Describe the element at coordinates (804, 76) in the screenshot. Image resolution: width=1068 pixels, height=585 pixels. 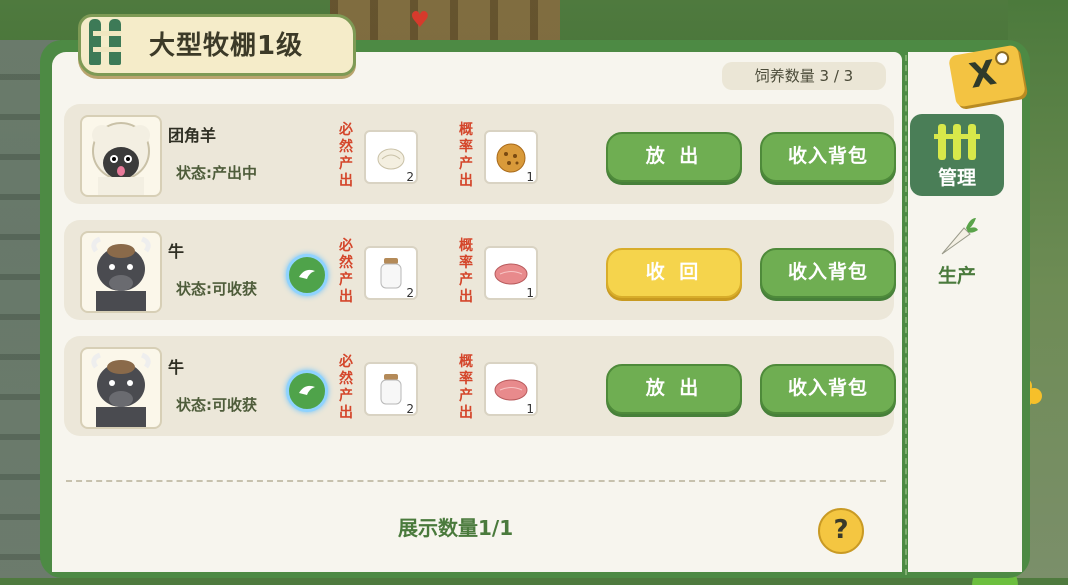
I see `capacity-counter: 饲养数量 3 / 3` at that location.